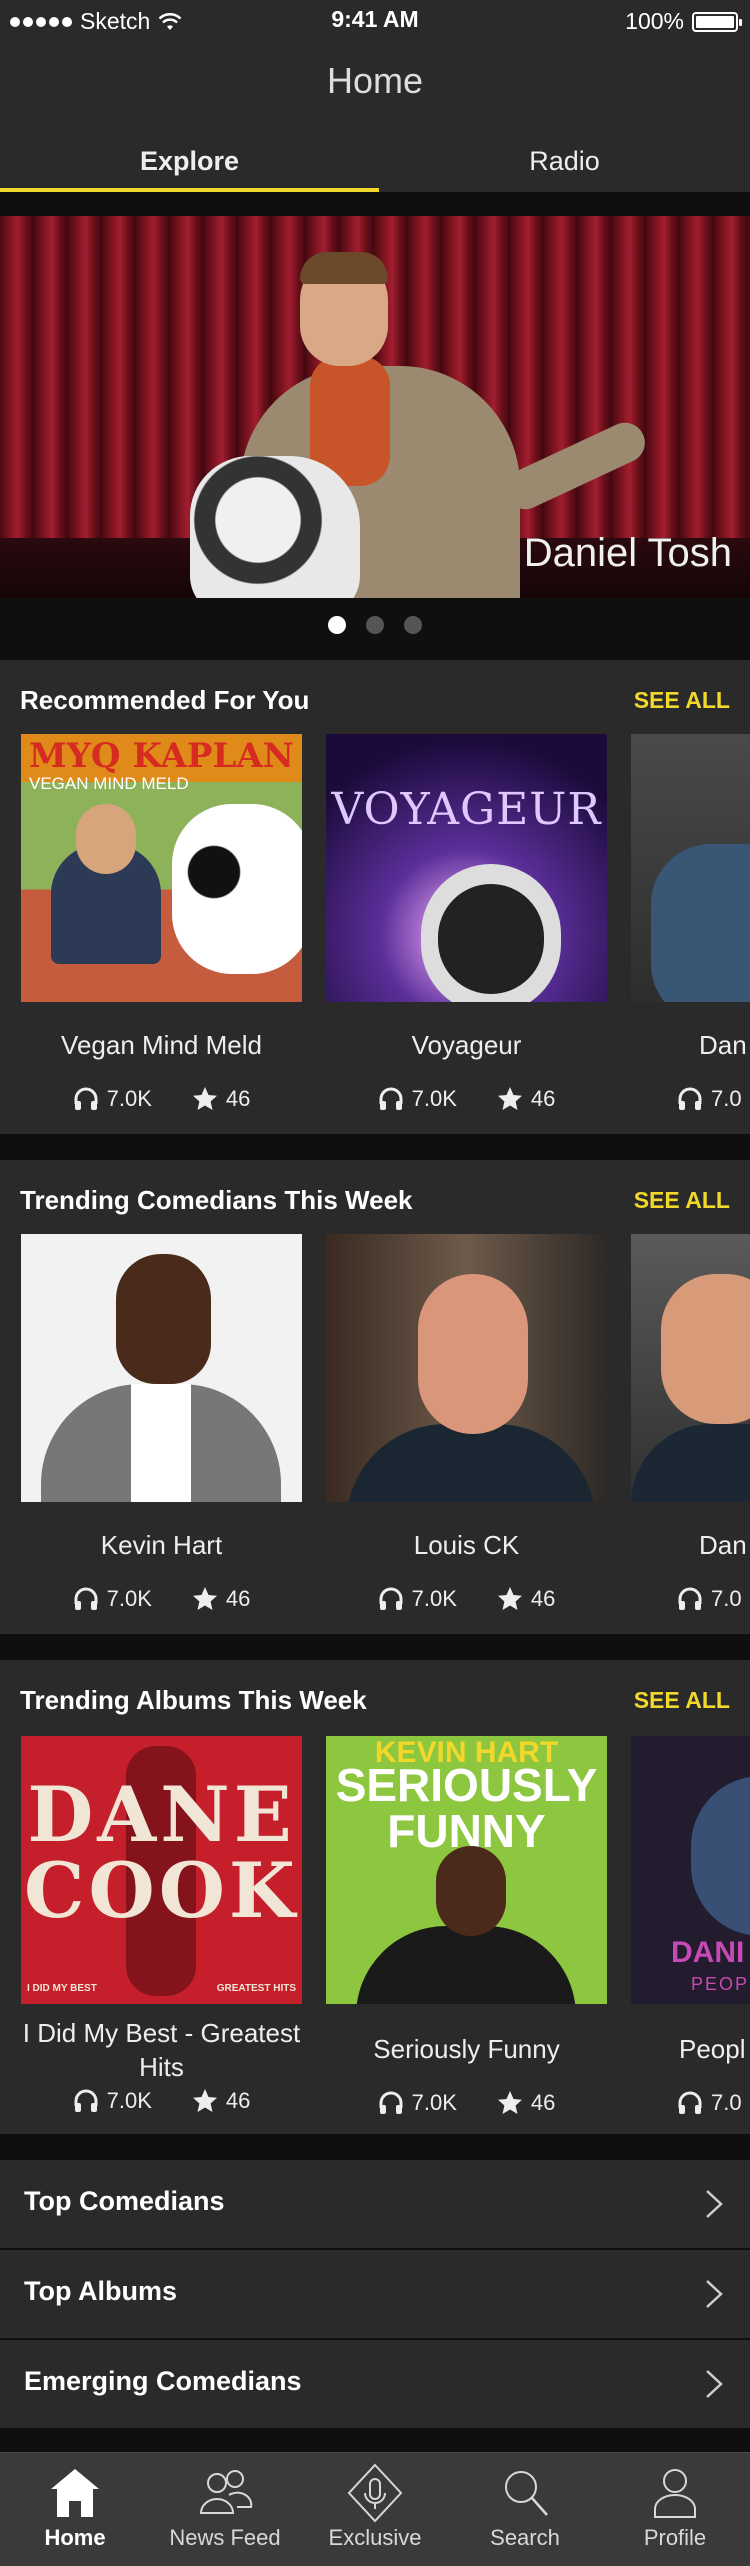 The height and width of the screenshot is (2566, 750). What do you see at coordinates (216, 1199) in the screenshot?
I see `section-title: Trending Comedians This Week` at bounding box center [216, 1199].